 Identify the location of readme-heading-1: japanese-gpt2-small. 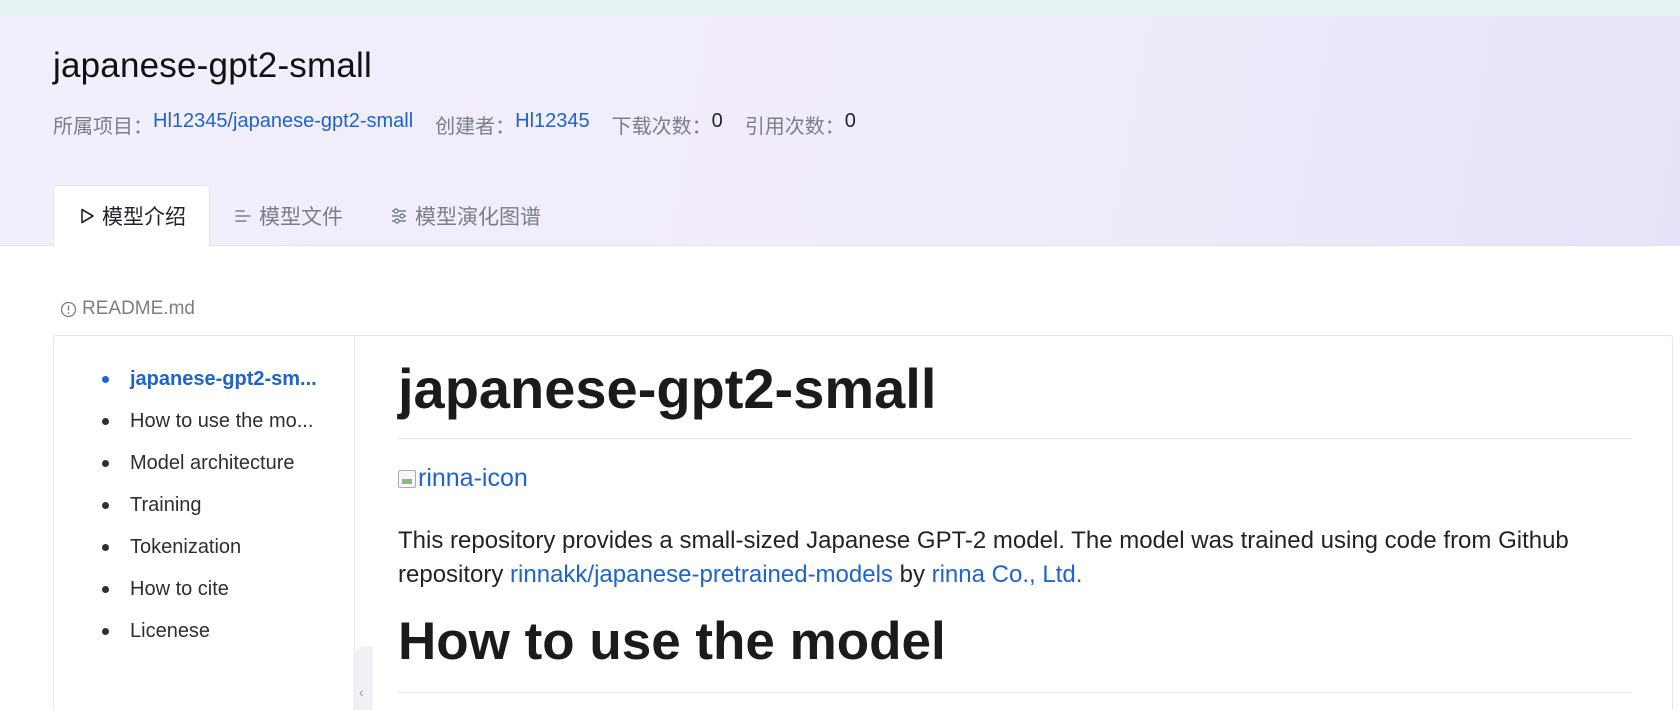
(667, 388).